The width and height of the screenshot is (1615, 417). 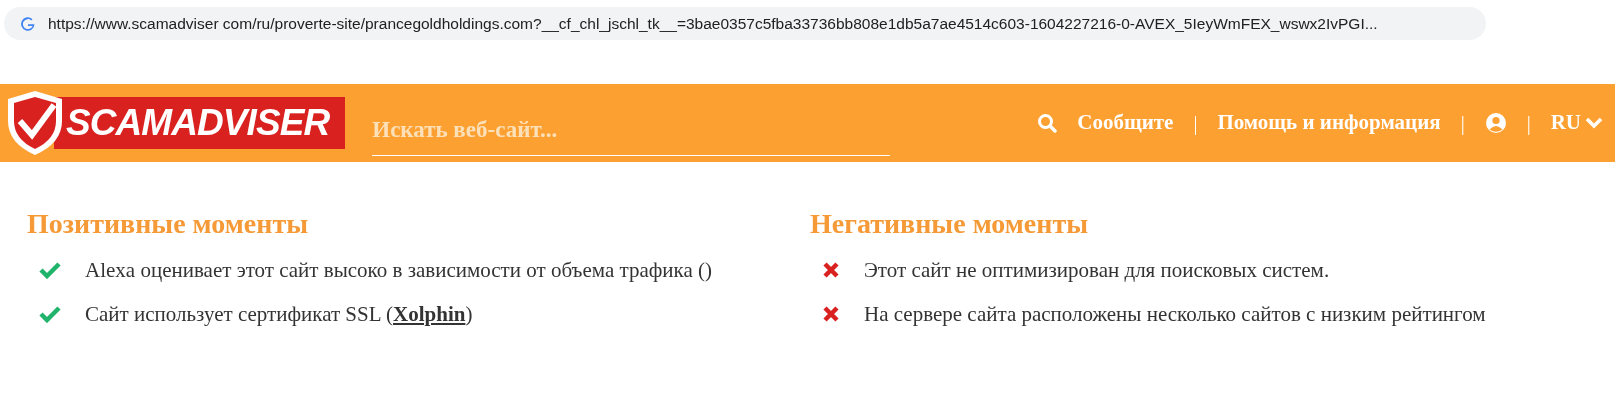 I want to click on search-icon, so click(x=1047, y=123).